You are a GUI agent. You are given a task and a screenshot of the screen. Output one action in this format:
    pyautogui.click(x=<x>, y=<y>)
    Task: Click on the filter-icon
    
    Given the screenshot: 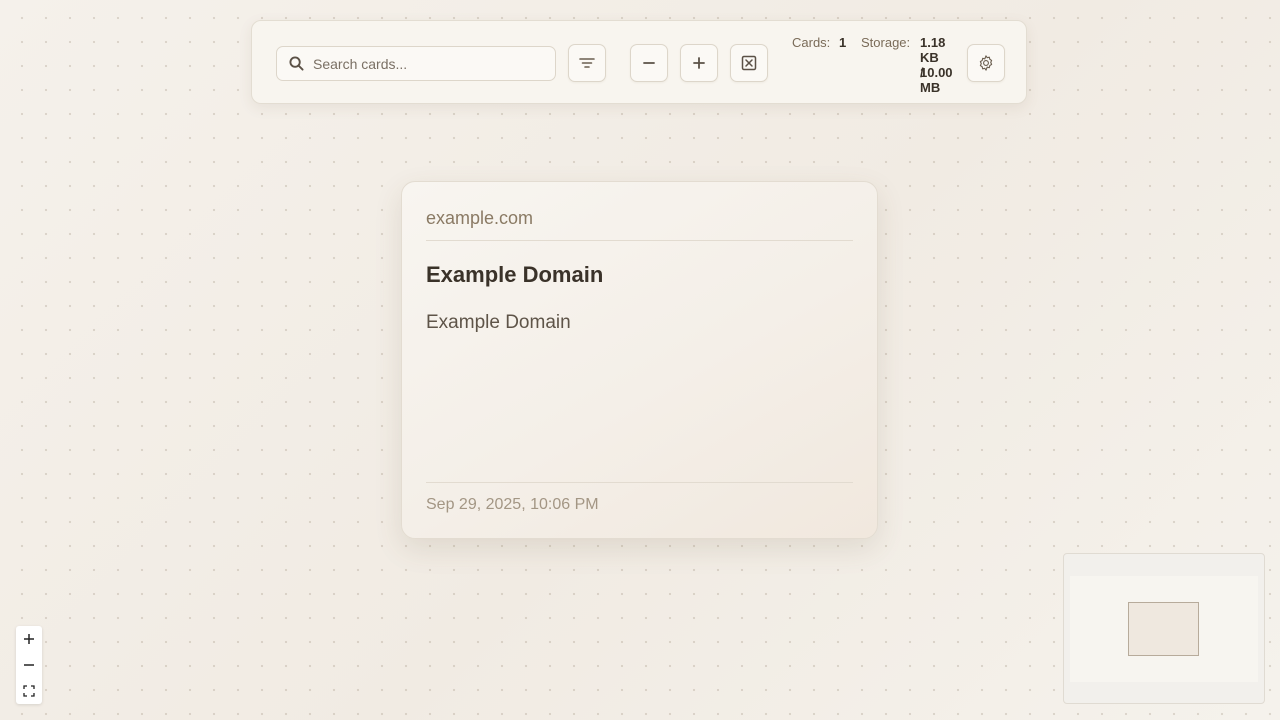 What is the action you would take?
    pyautogui.click(x=587, y=63)
    